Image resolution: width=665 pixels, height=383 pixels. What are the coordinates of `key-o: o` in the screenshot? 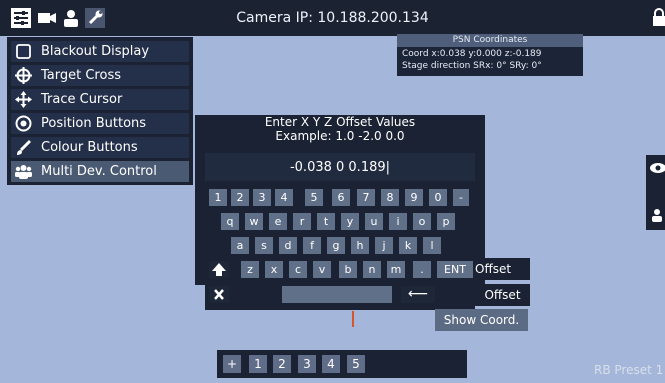 It's located at (422, 221).